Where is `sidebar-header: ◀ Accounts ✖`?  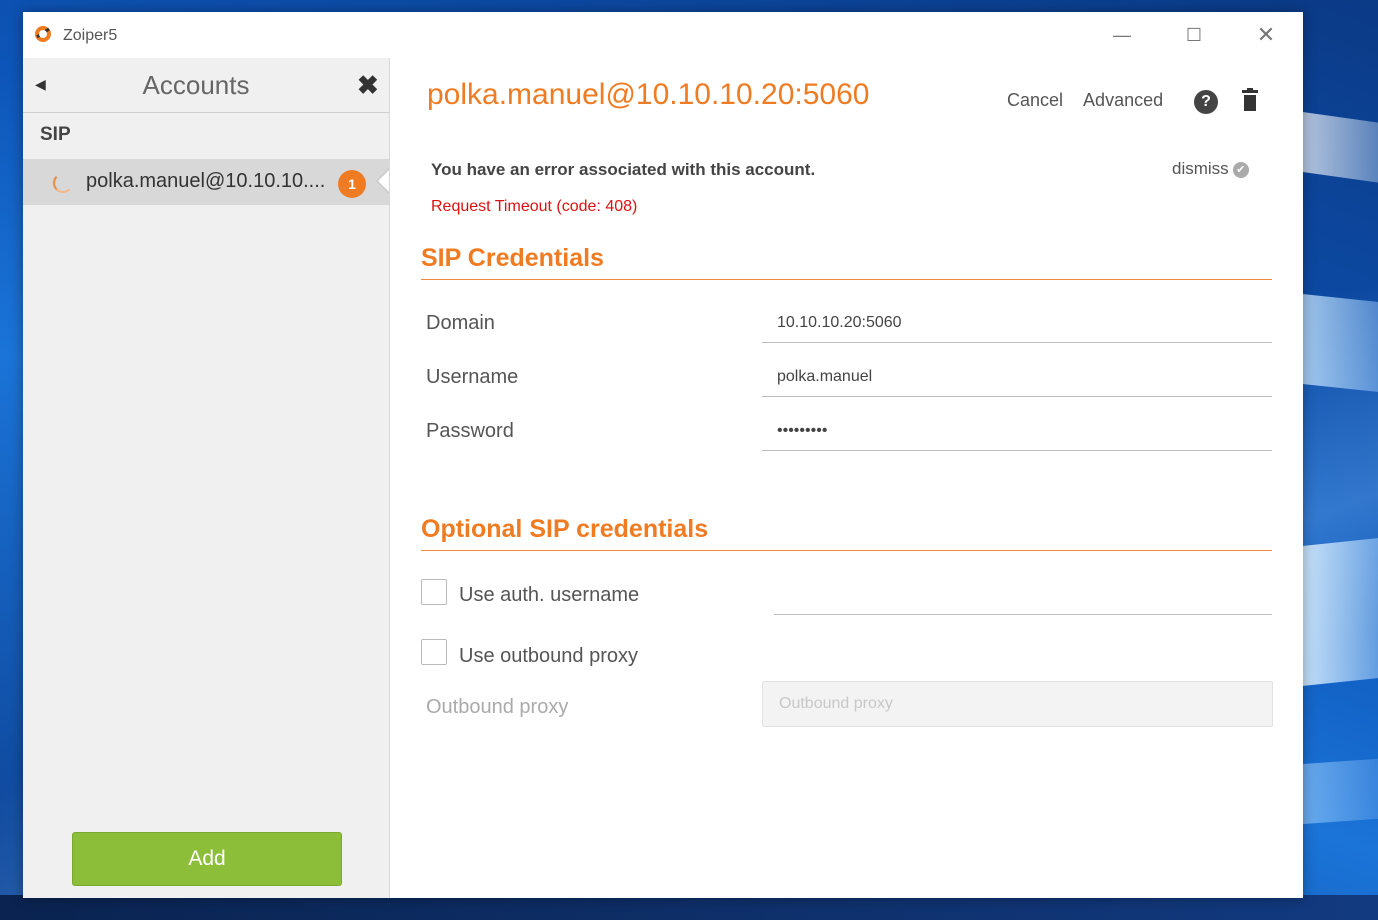
sidebar-header: ◀ Accounts ✖ is located at coordinates (206, 85).